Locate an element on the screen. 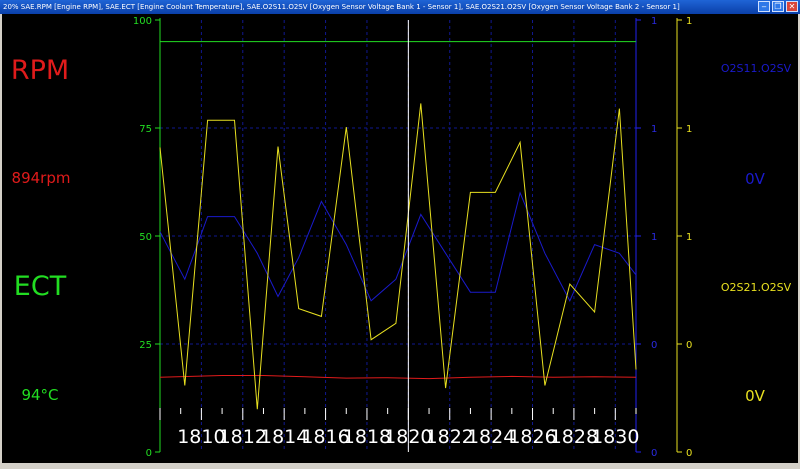 Image resolution: width=800 pixels, height=469 pixels. left-axis-tick-label: 25 is located at coordinates (145, 345).